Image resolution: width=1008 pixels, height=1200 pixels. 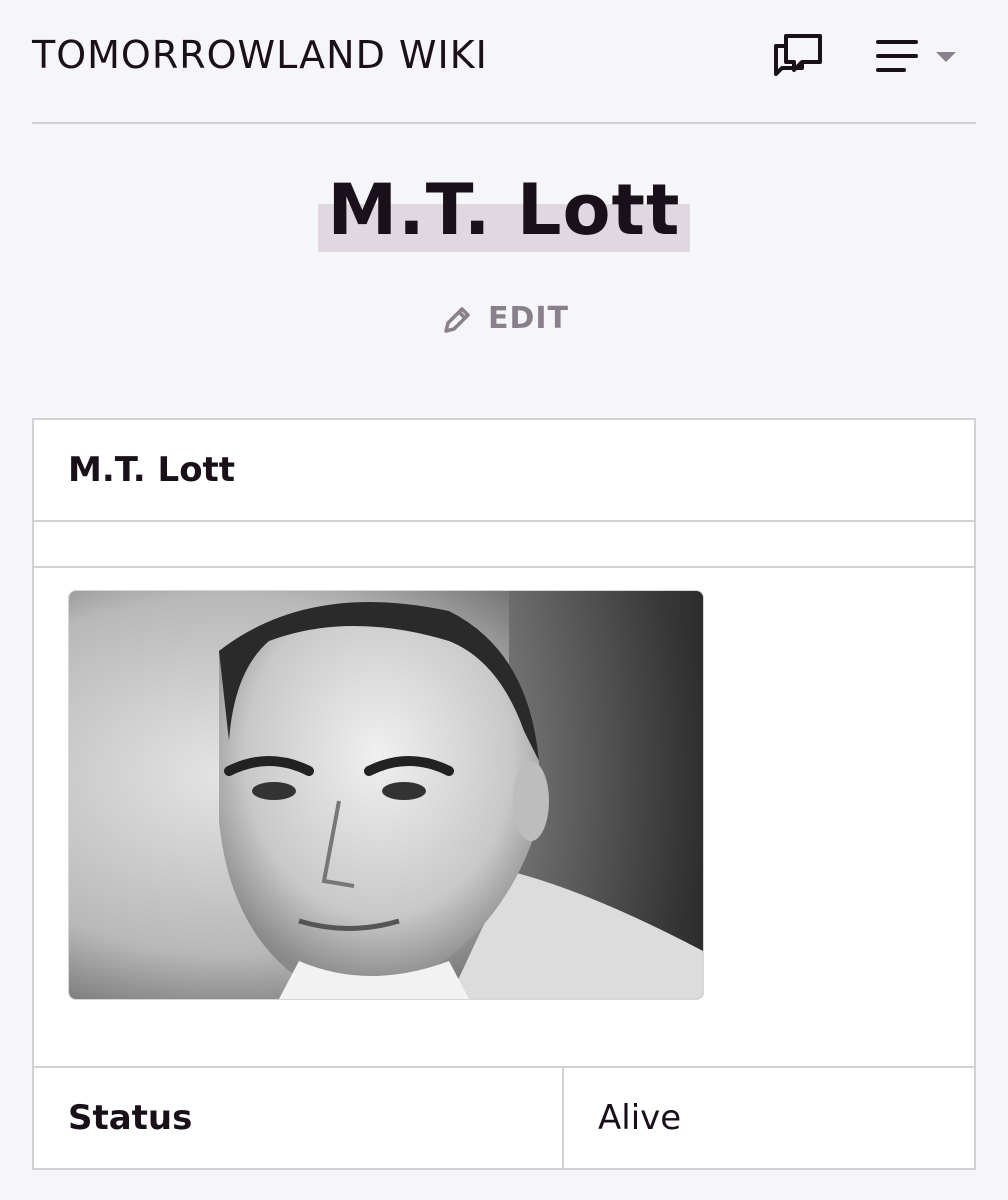 What do you see at coordinates (946, 57) in the screenshot?
I see `caret-down-icon` at bounding box center [946, 57].